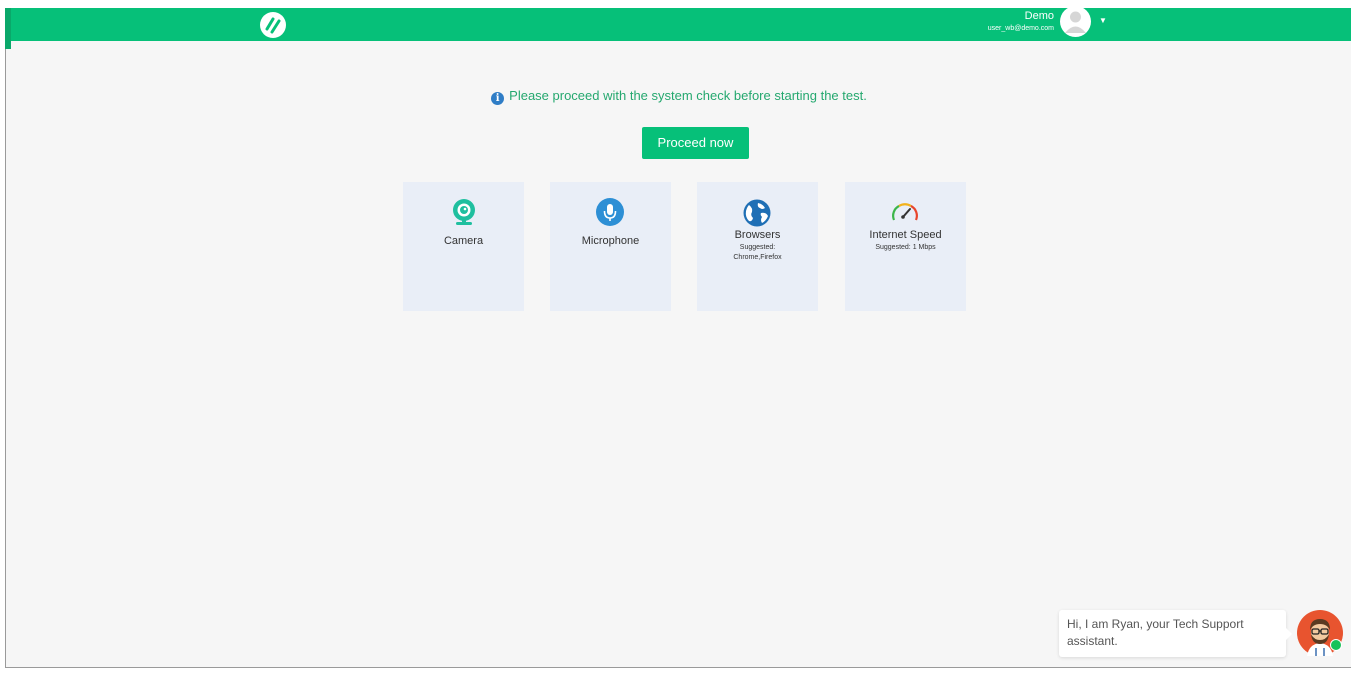  I want to click on check-card-microphone: Microphone, so click(610, 246).